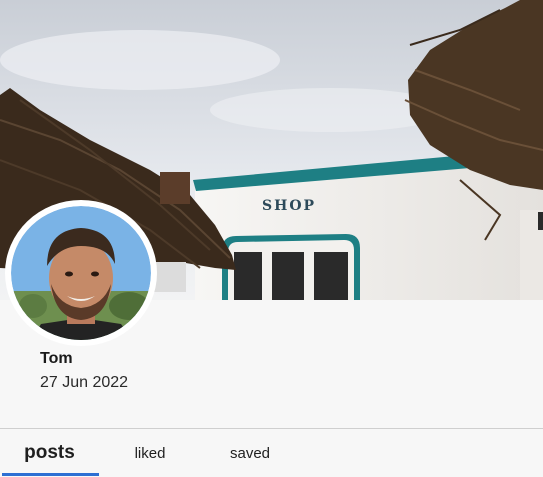 This screenshot has width=543, height=477. What do you see at coordinates (289, 206) in the screenshot?
I see `shop-sign: SHOP` at bounding box center [289, 206].